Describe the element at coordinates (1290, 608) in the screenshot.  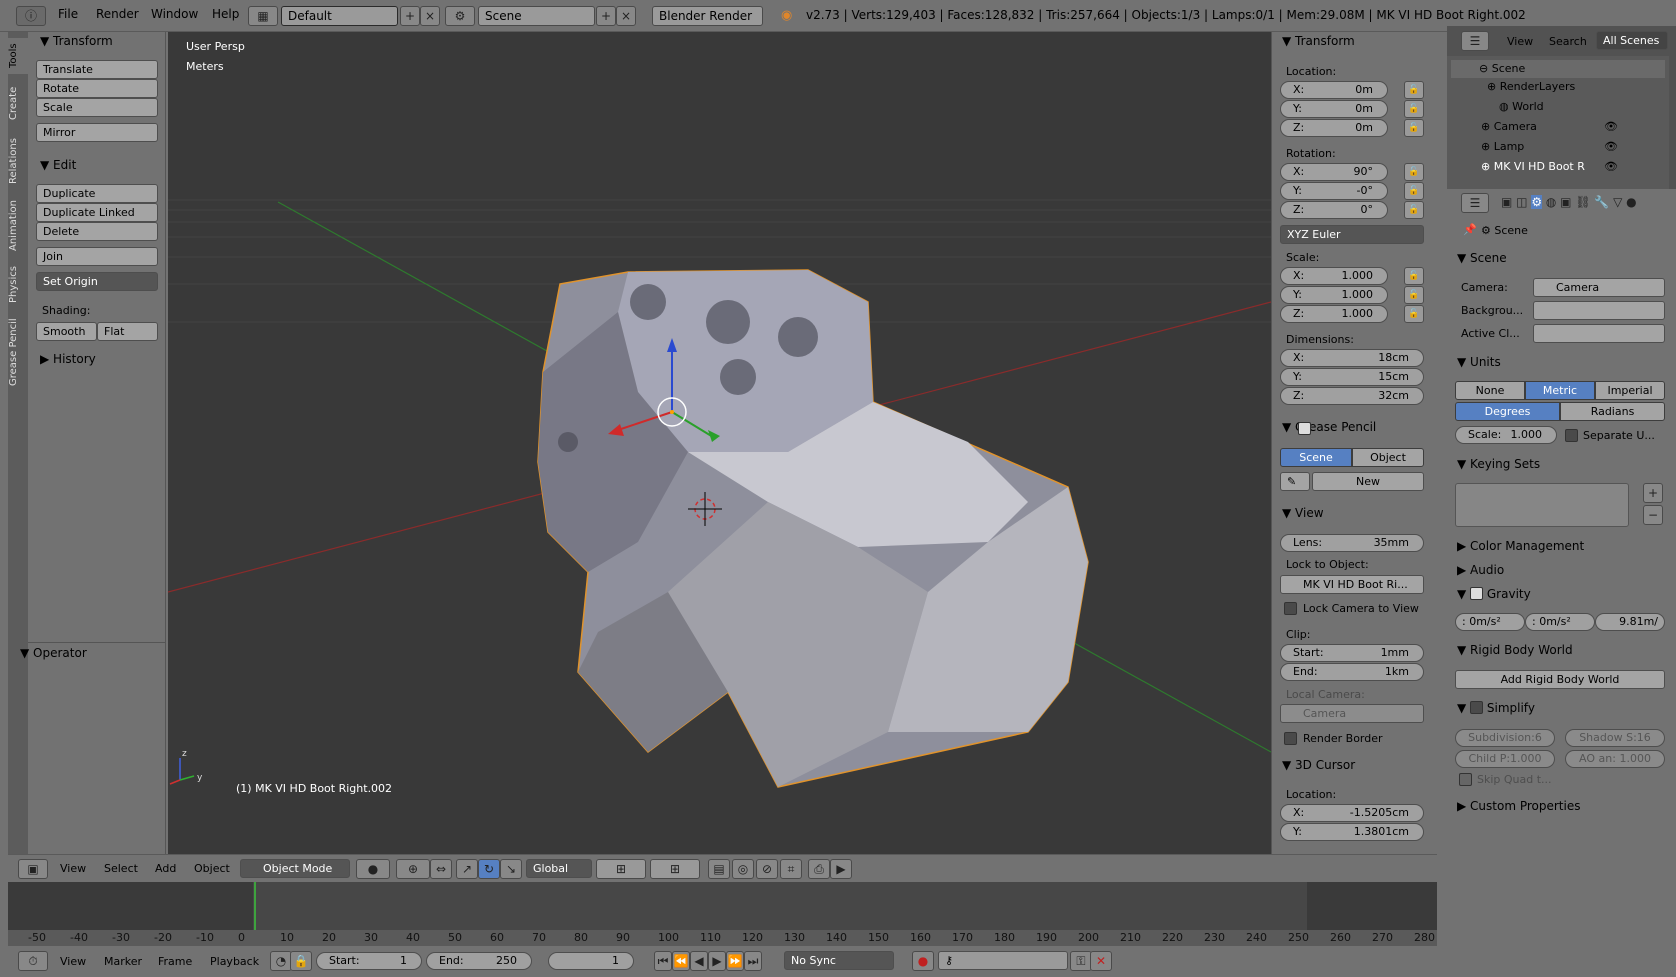
I see `lock-camera-checkbox` at that location.